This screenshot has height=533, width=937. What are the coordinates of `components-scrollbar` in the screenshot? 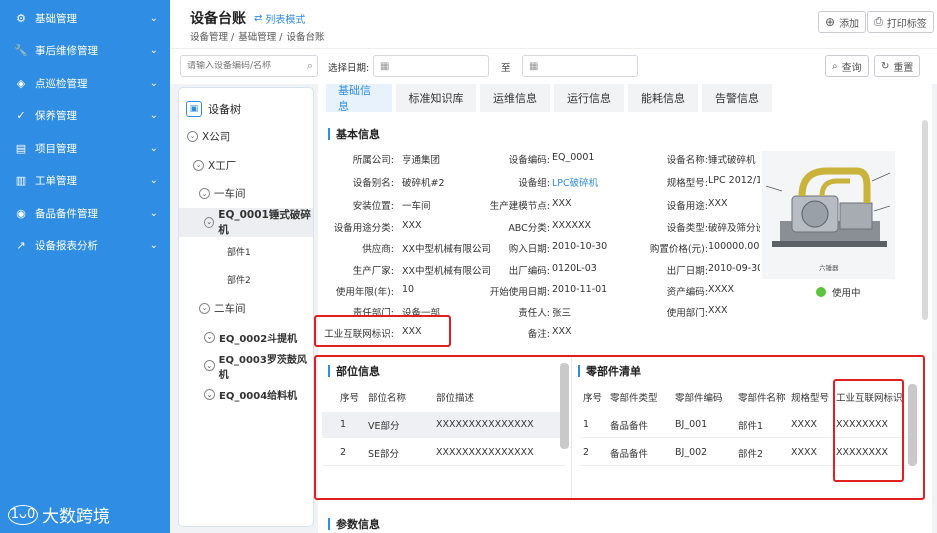 It's located at (912, 425).